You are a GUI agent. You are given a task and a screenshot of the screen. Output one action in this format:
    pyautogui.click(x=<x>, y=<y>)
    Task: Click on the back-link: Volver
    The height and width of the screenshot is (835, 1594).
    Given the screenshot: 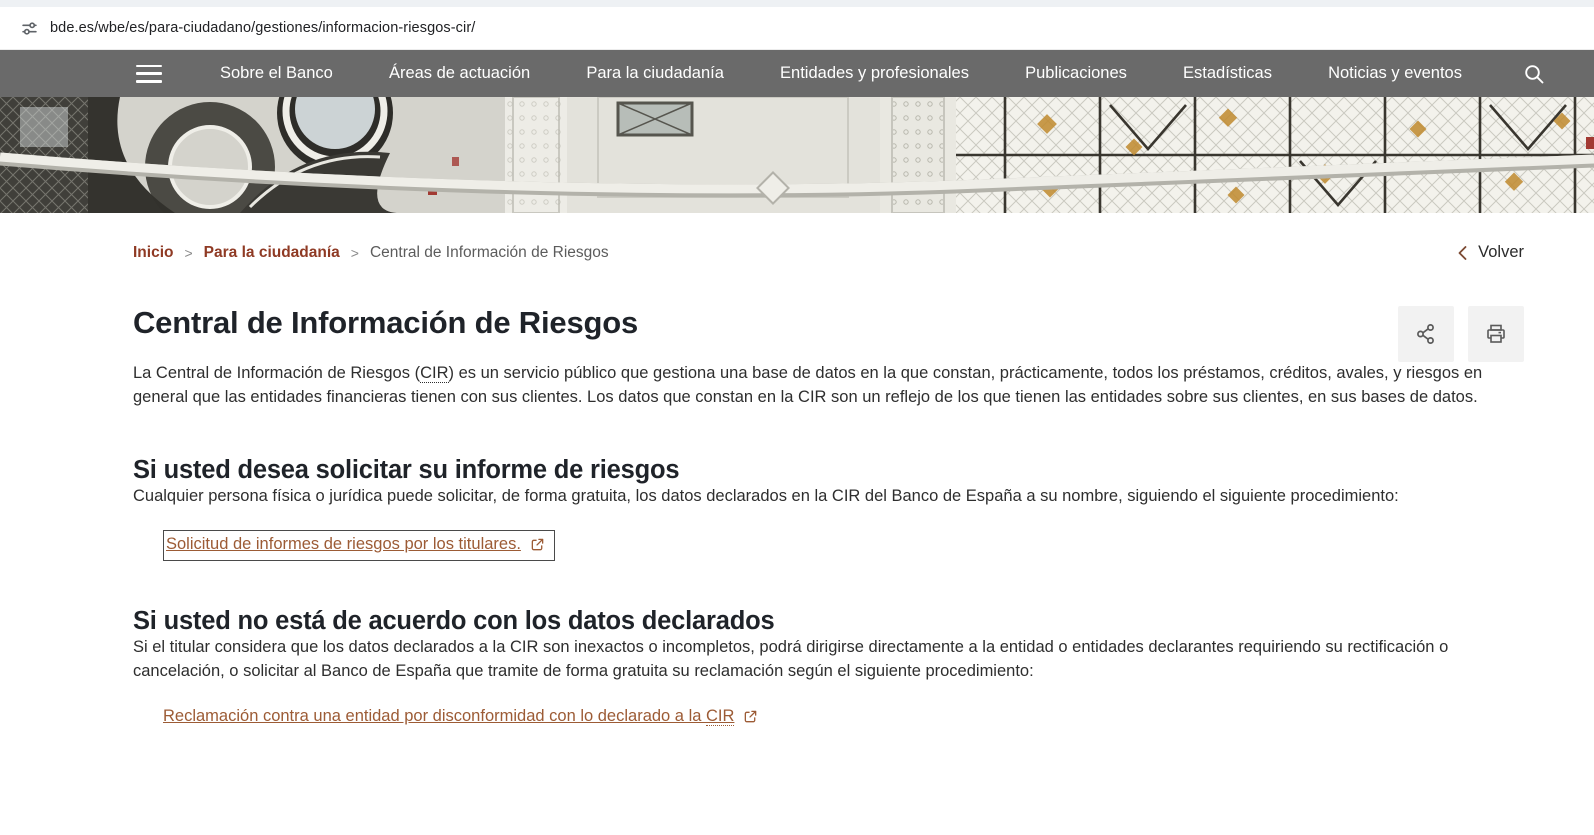 What is the action you would take?
    pyautogui.click(x=1490, y=252)
    